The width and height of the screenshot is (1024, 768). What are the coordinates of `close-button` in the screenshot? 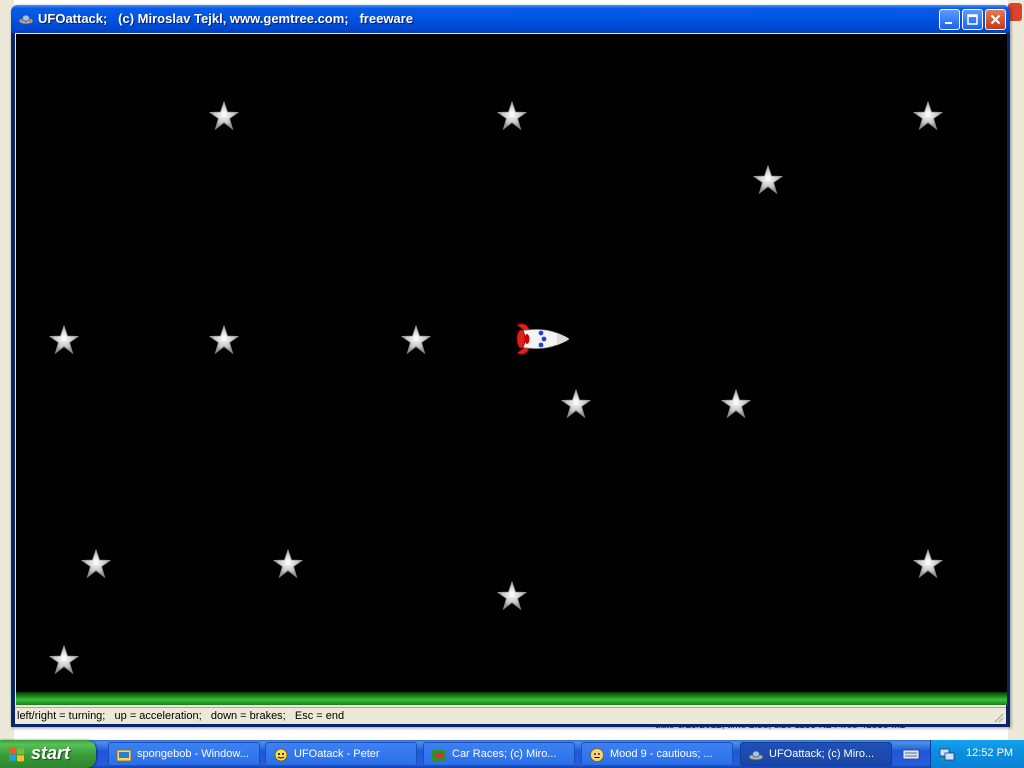 It's located at (995, 19).